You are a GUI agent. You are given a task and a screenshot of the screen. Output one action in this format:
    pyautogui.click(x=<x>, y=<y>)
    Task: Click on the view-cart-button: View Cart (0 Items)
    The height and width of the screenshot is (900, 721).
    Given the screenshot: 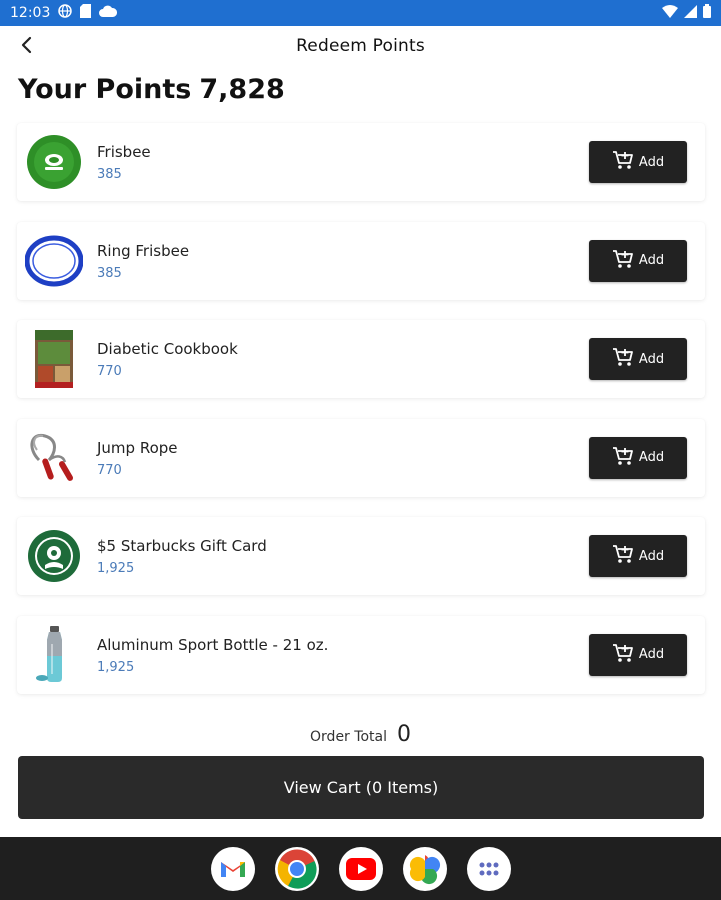 What is the action you would take?
    pyautogui.click(x=361, y=787)
    